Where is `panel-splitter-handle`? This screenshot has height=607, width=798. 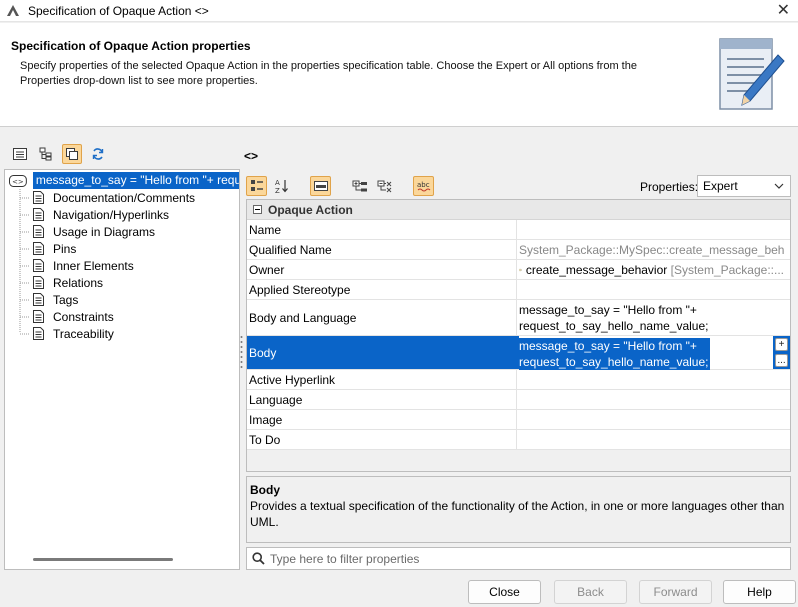
panel-splitter-handle is located at coordinates (241, 353).